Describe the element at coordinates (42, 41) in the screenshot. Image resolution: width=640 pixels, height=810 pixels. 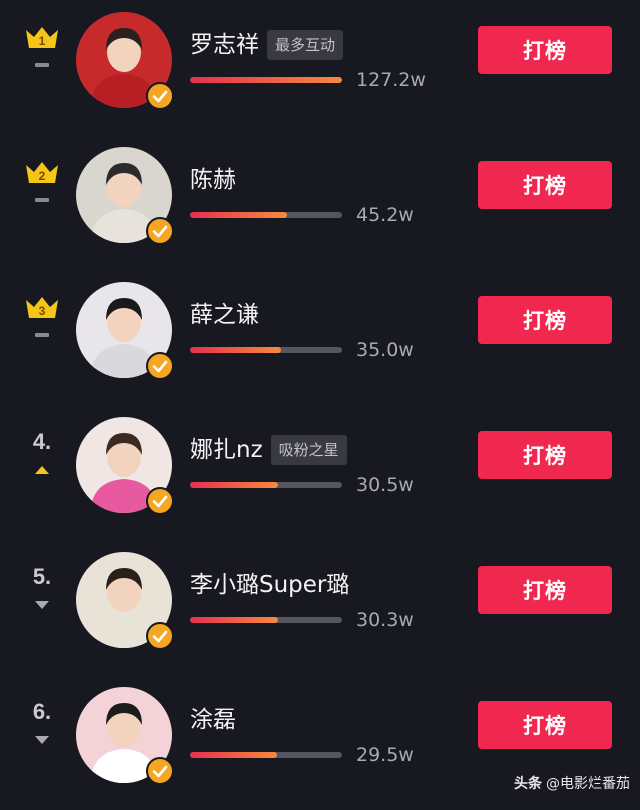
I see `rank-number: 1` at that location.